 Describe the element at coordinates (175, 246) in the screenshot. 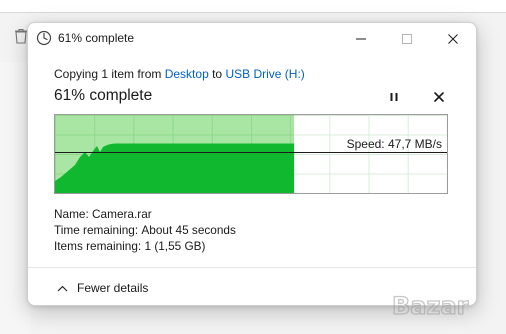

I see `detail-items-value: 1 (1,55 GB)` at that location.